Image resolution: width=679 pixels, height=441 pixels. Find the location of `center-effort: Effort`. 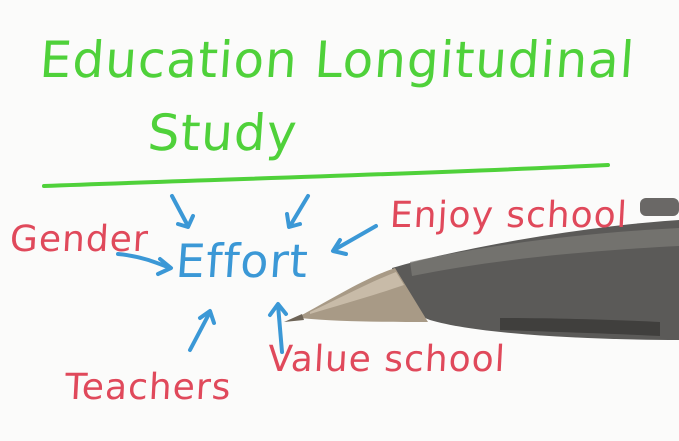

center-effort: Effort is located at coordinates (242, 261).